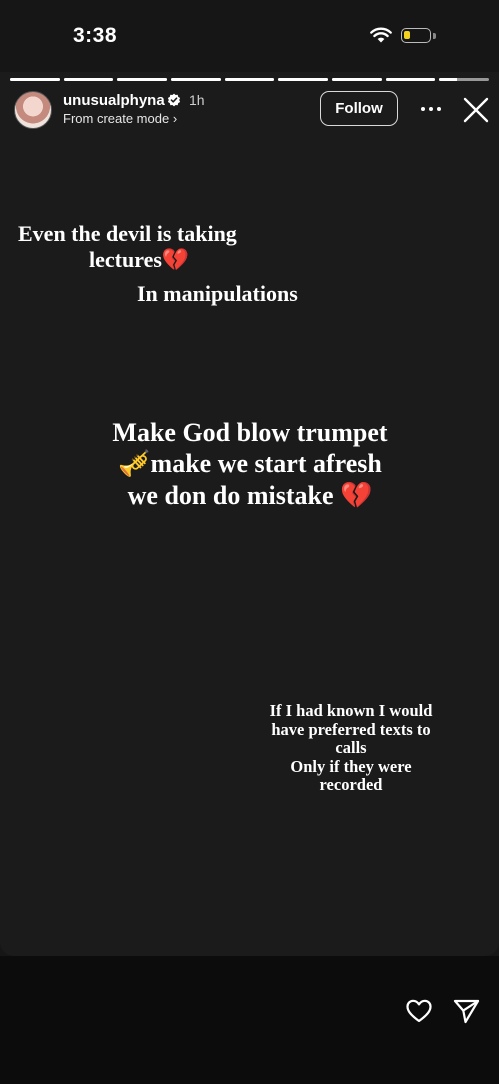  Describe the element at coordinates (351, 784) in the screenshot. I see `footer-line-5: recorded` at that location.